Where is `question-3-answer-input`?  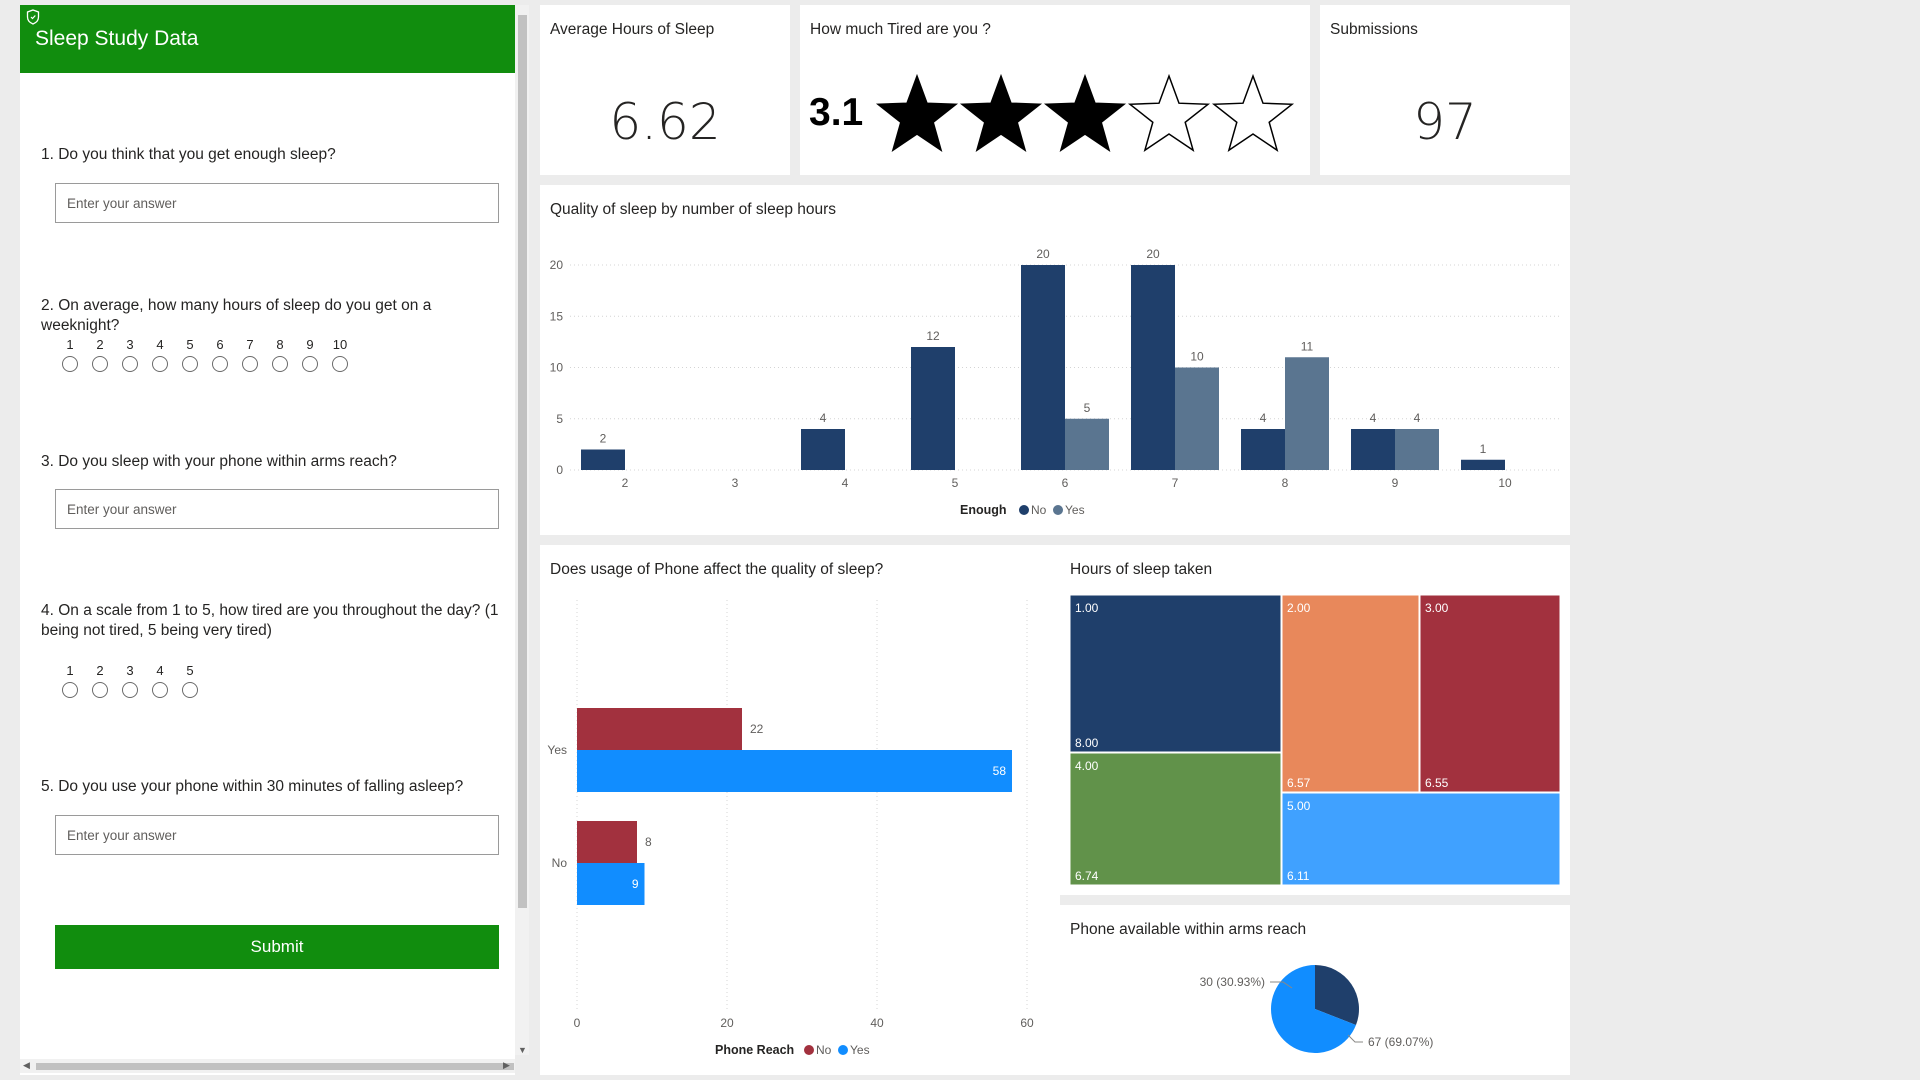 question-3-answer-input is located at coordinates (277, 509).